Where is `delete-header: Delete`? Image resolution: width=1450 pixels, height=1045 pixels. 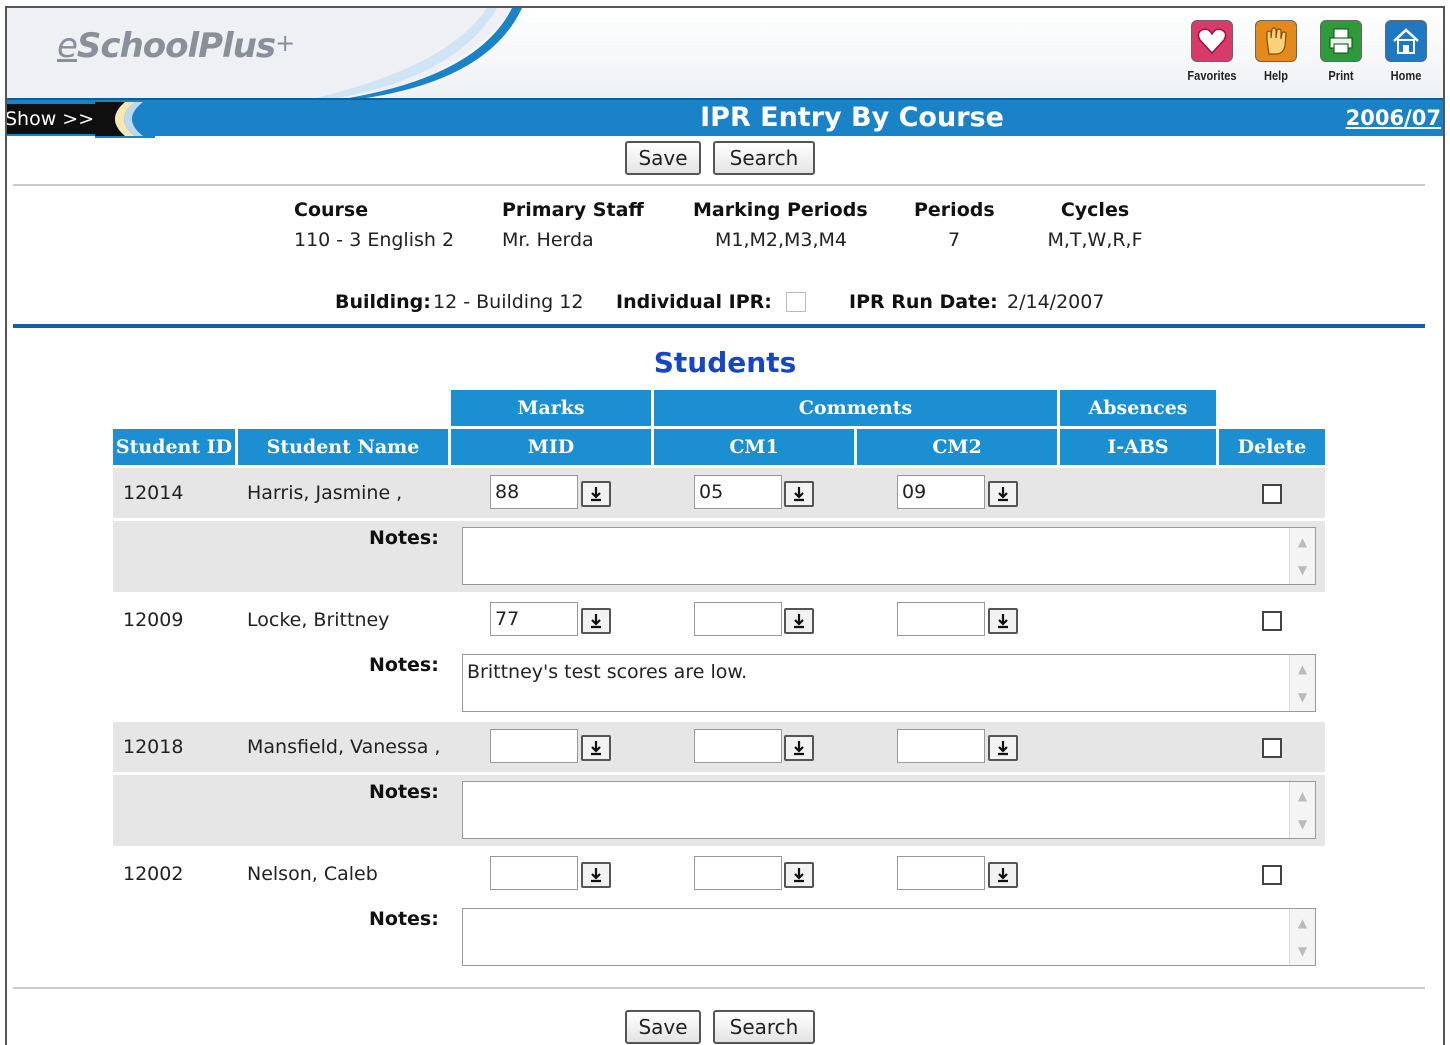 delete-header: Delete is located at coordinates (1272, 447).